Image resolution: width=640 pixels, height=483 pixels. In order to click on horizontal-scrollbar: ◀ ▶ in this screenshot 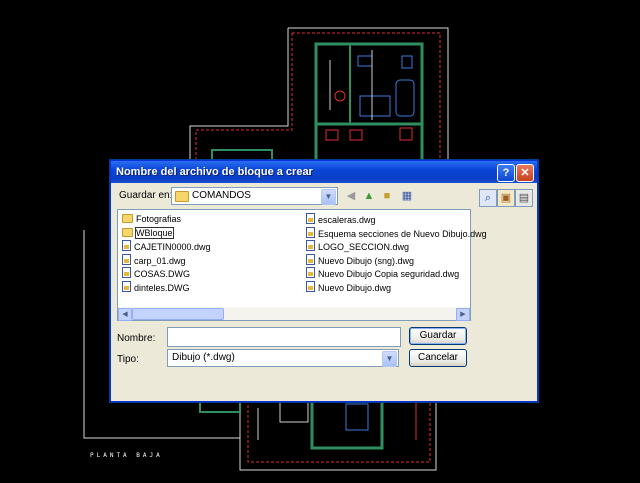, I will do `click(294, 314)`.